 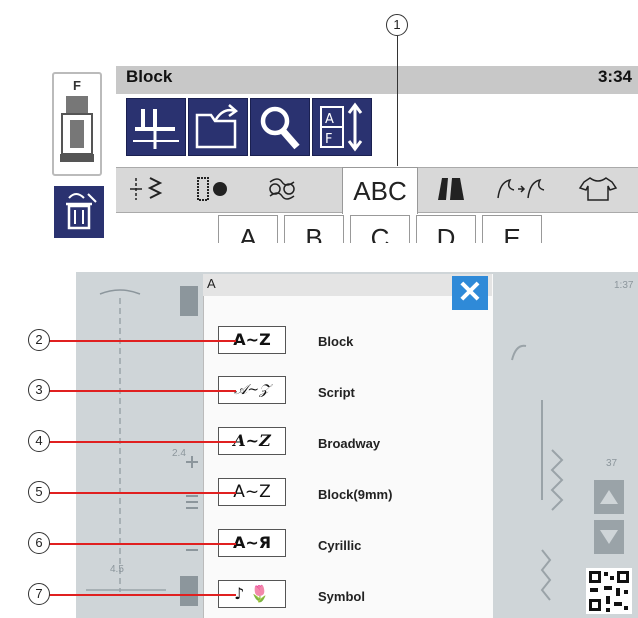 What do you see at coordinates (512, 229) in the screenshot?
I see `letter-cell: E` at bounding box center [512, 229].